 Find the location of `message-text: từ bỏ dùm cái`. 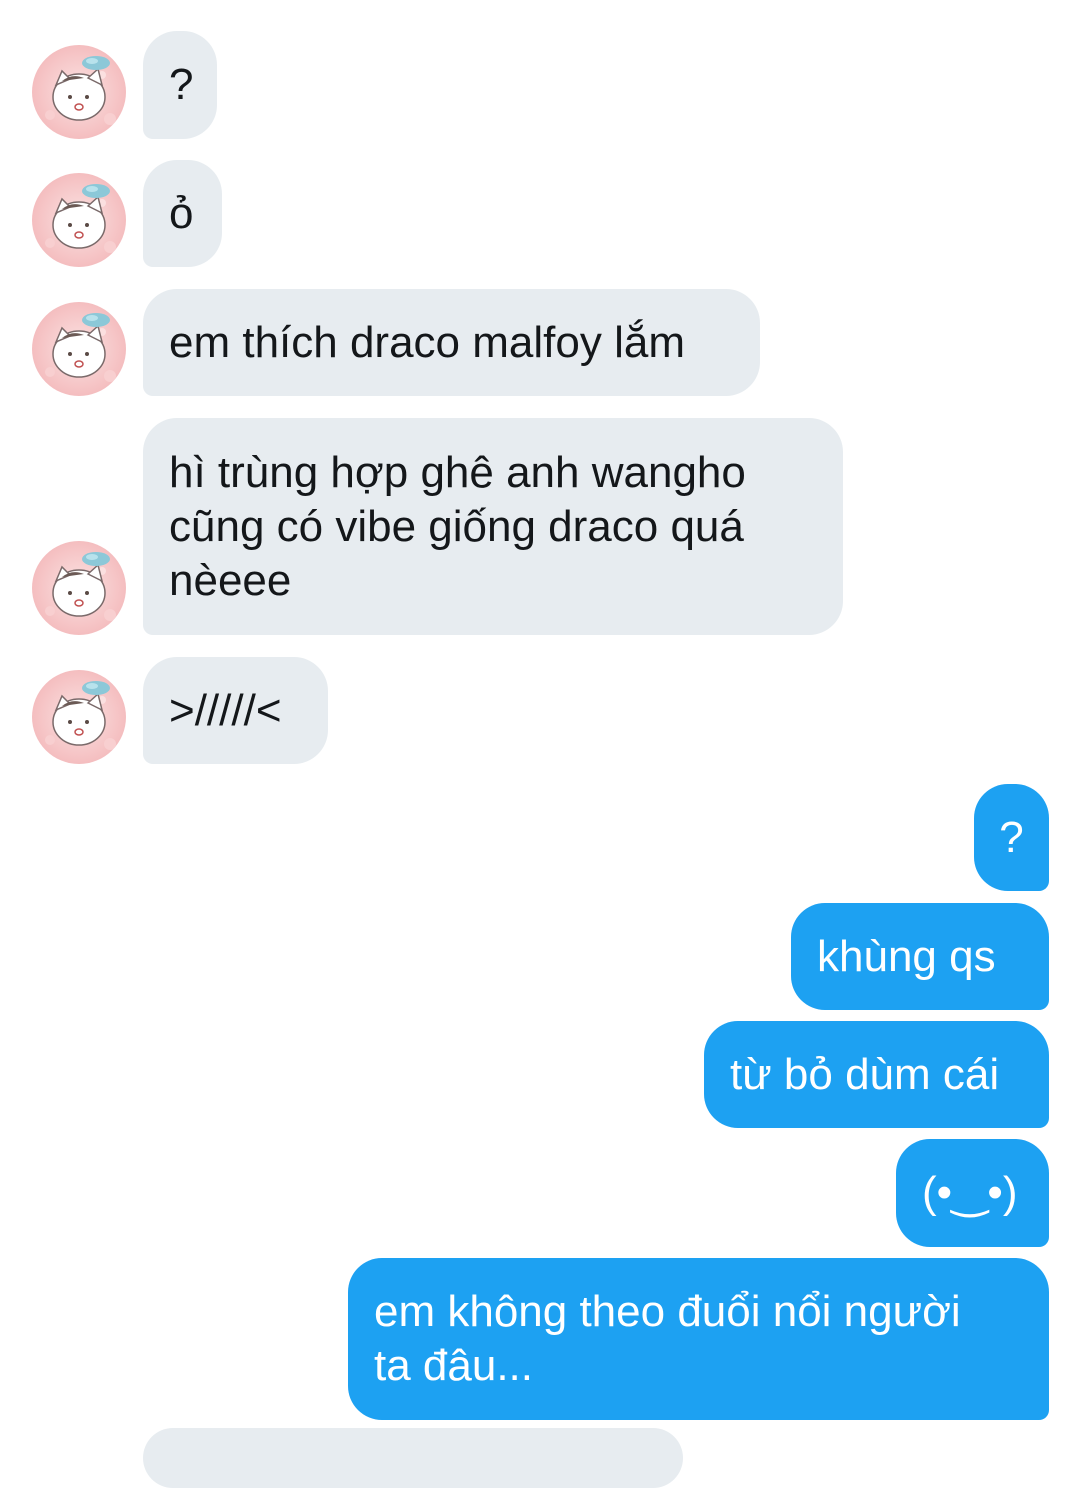

message-text: từ bỏ dùm cái is located at coordinates (865, 1074).